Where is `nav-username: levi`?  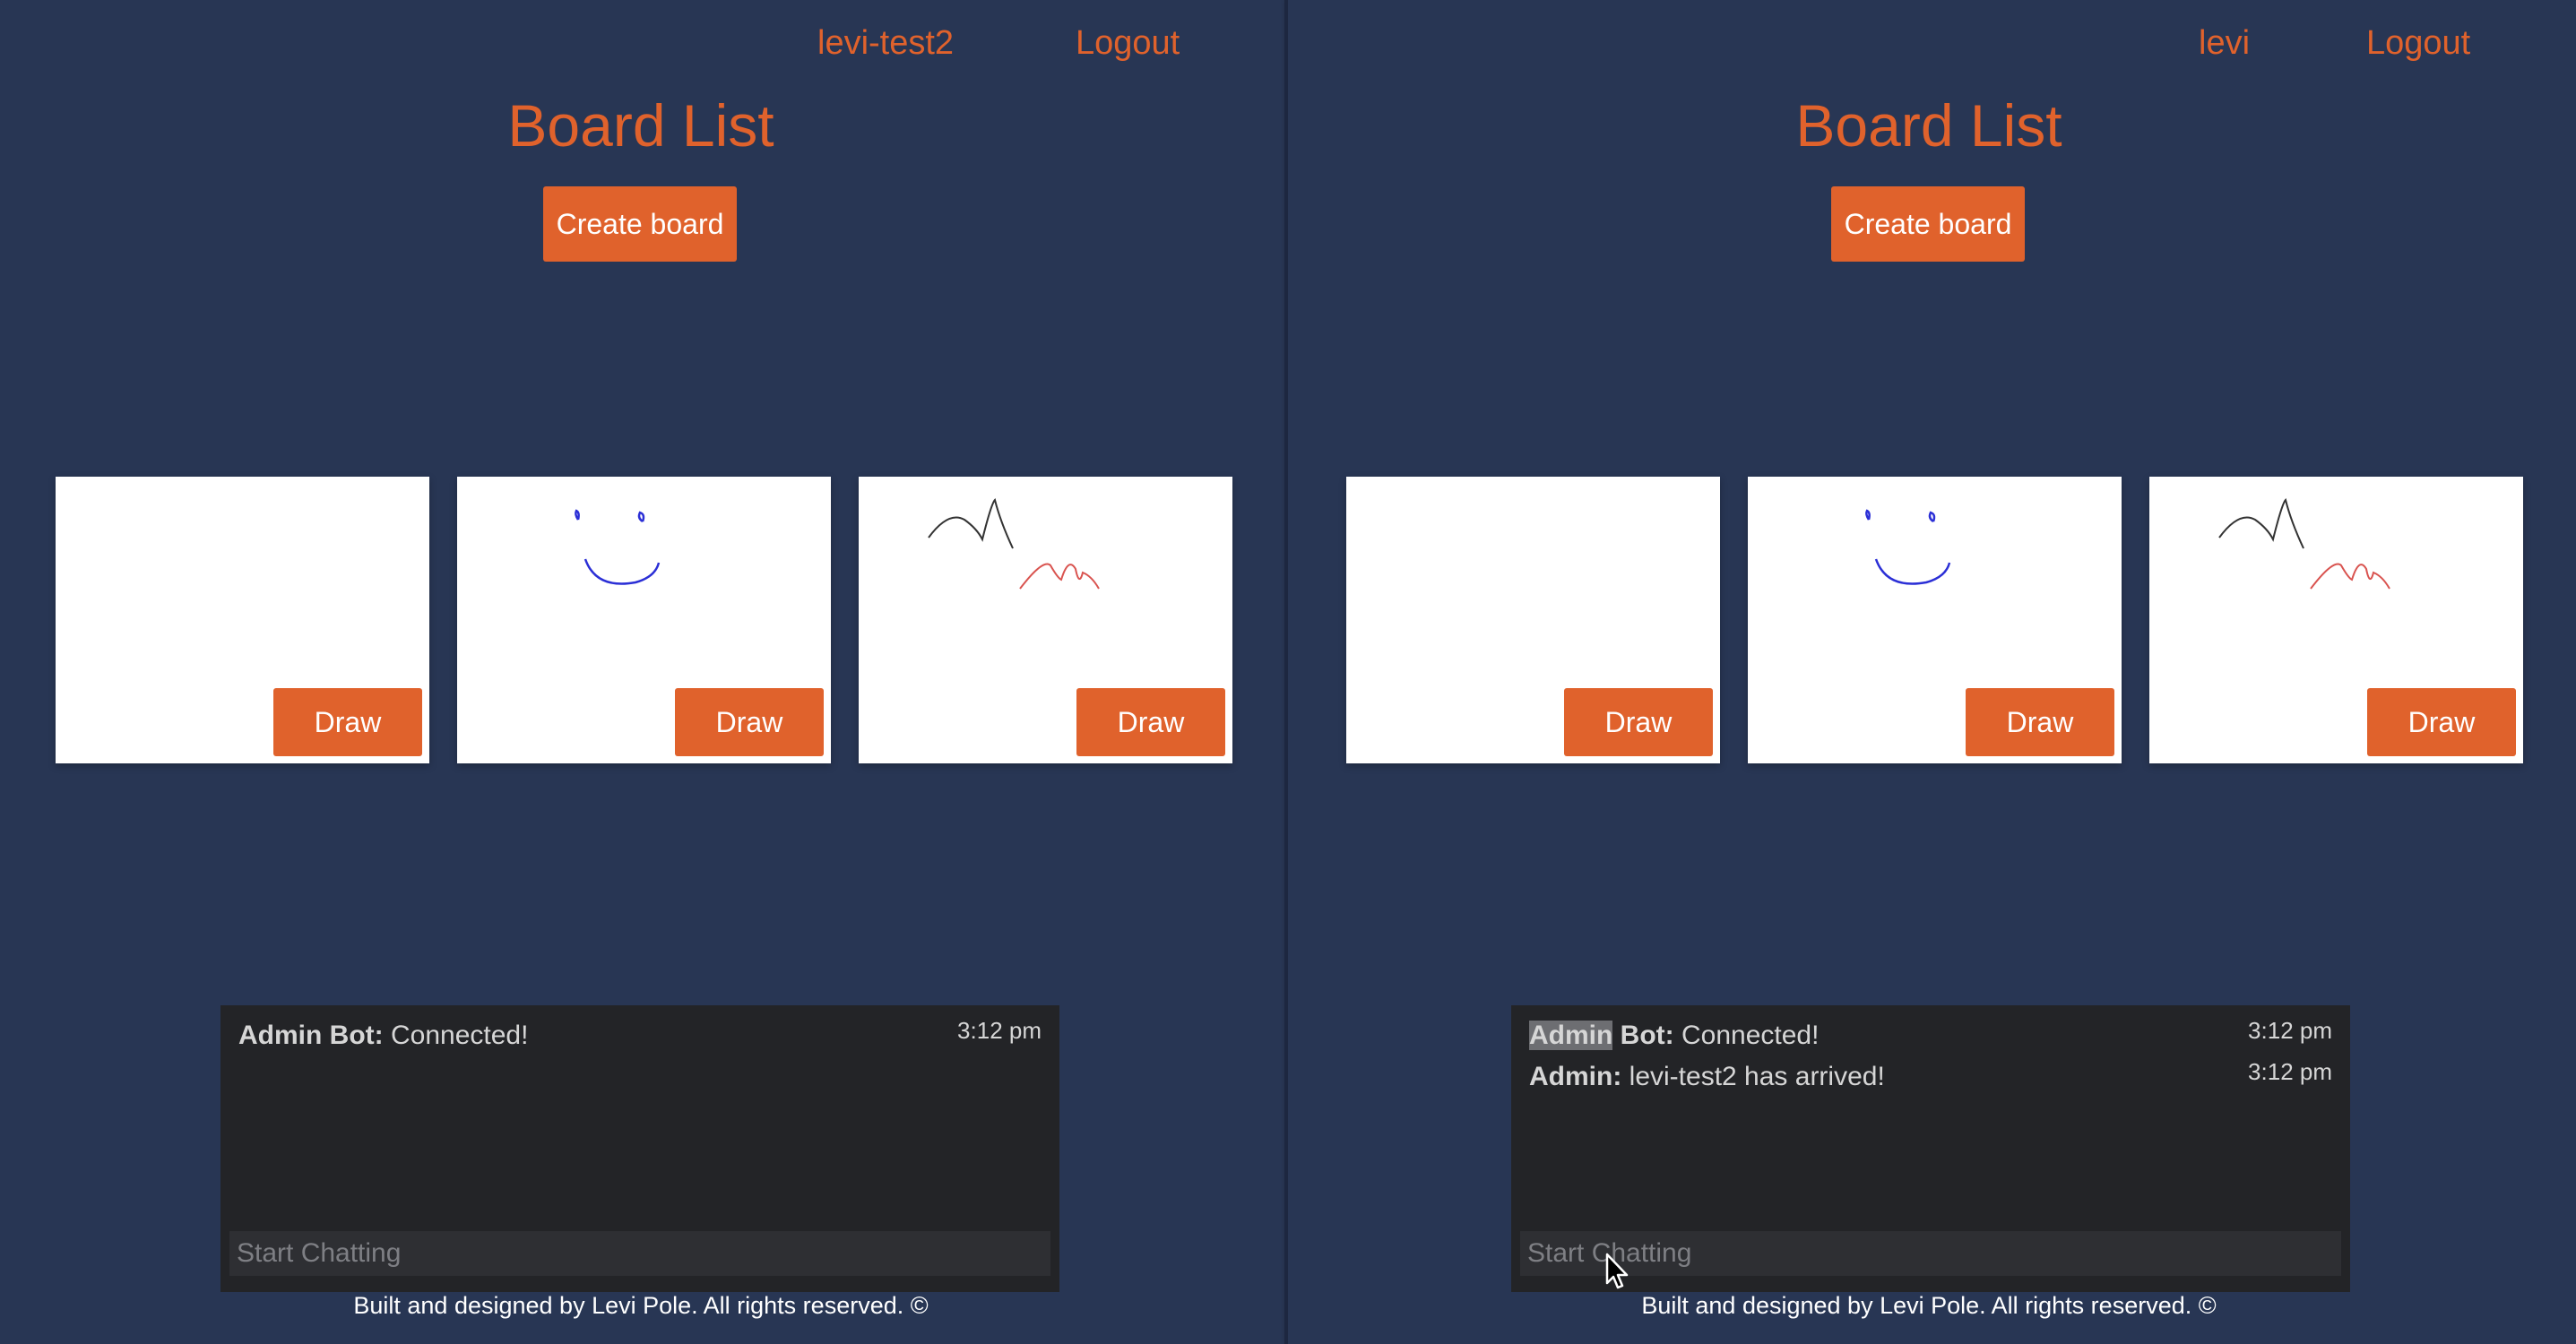 nav-username: levi is located at coordinates (2224, 44).